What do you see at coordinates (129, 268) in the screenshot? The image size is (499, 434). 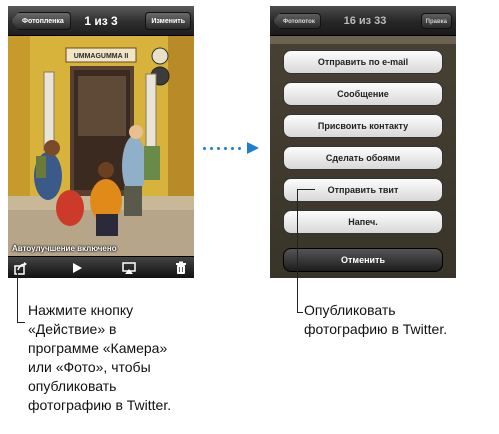 I see `airplay-icon` at bounding box center [129, 268].